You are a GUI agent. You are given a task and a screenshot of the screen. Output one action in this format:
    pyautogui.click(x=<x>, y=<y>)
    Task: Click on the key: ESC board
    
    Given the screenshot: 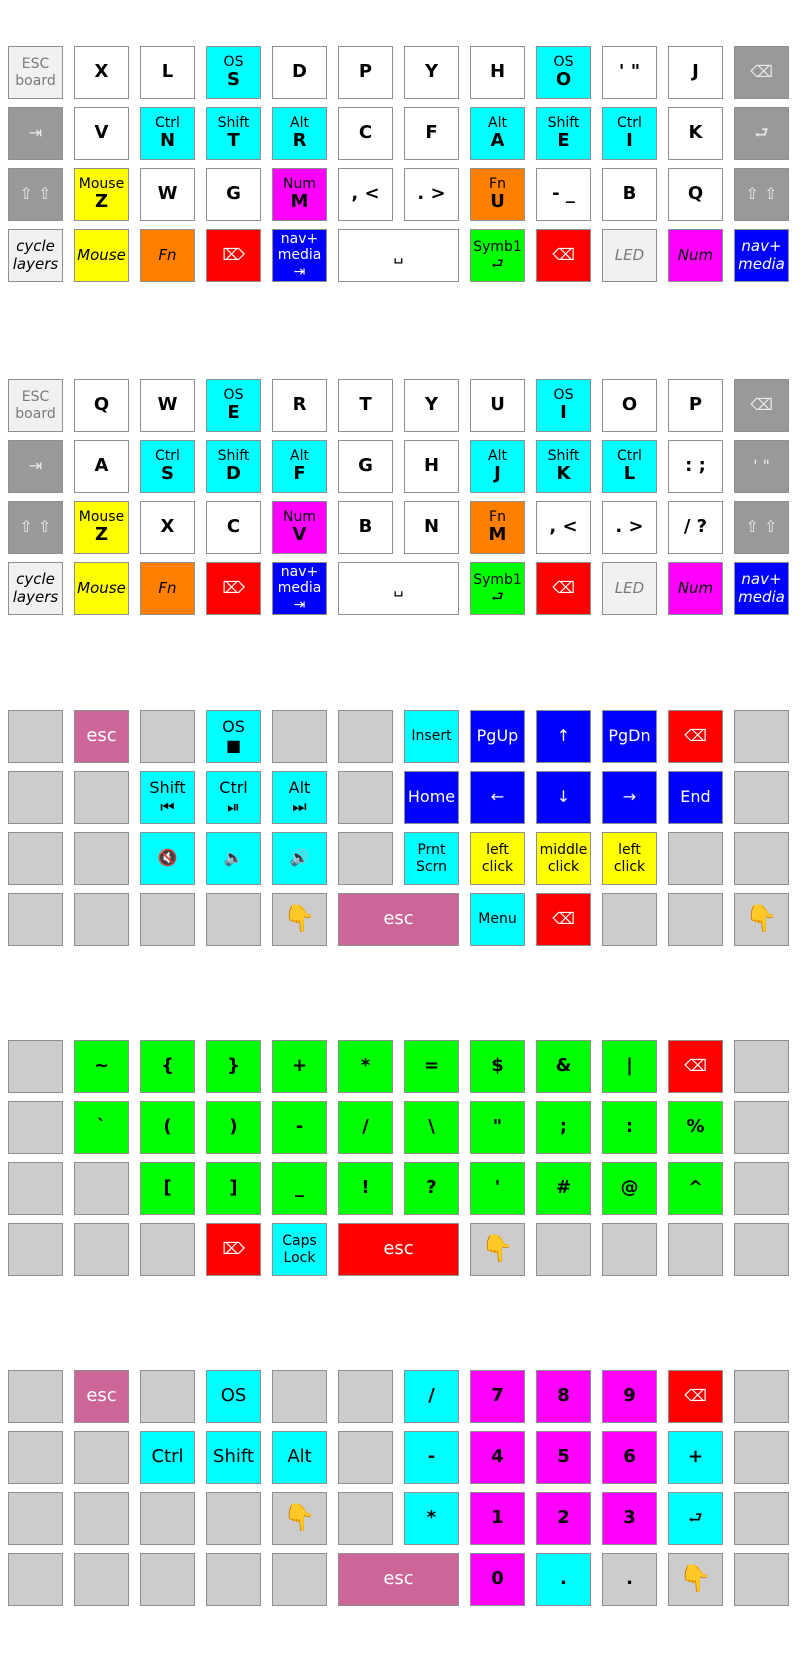 What is the action you would take?
    pyautogui.click(x=35, y=72)
    